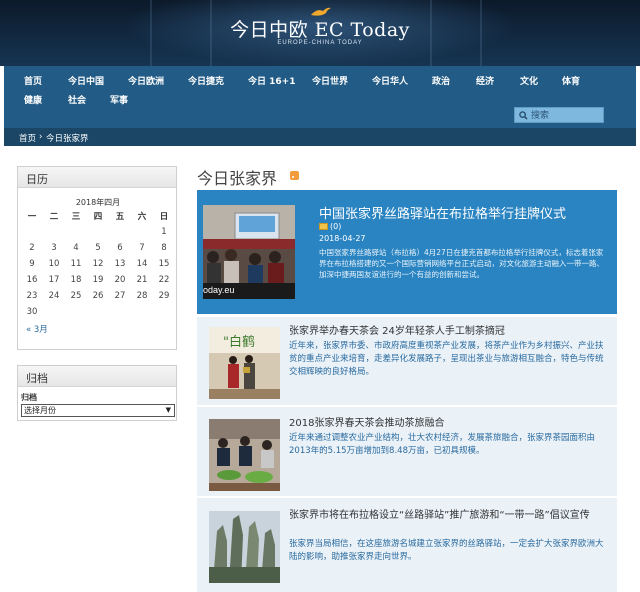 Image resolution: width=640 pixels, height=592 pixels. Describe the element at coordinates (164, 264) in the screenshot. I see `calendar-day: 15` at that location.